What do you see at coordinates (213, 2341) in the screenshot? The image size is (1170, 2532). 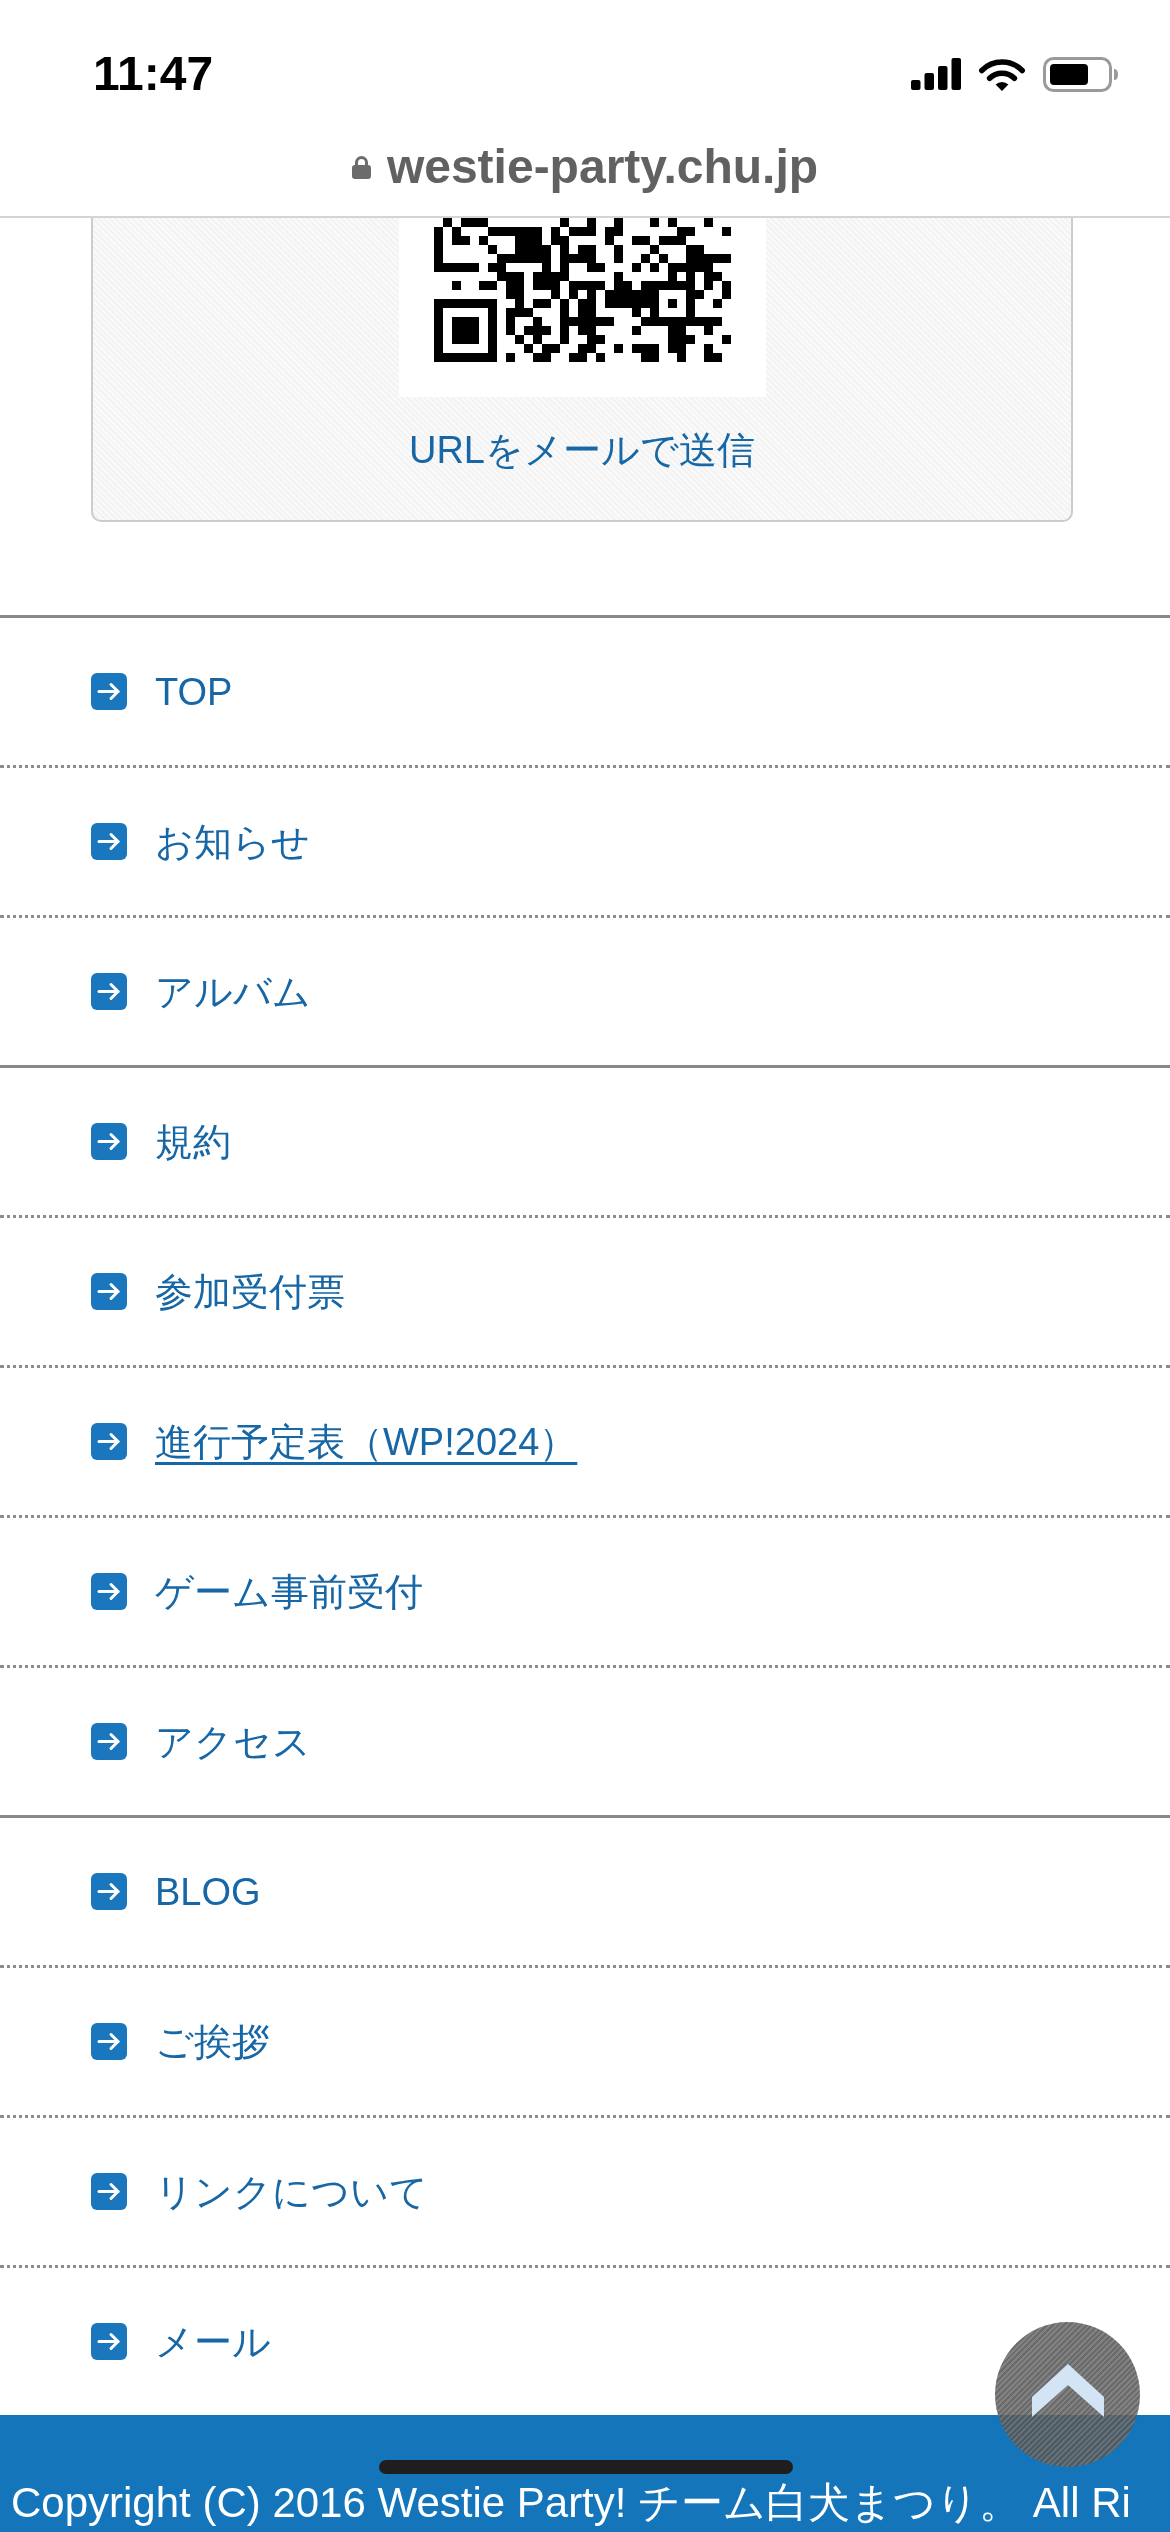 I see `menu-link: メール` at bounding box center [213, 2341].